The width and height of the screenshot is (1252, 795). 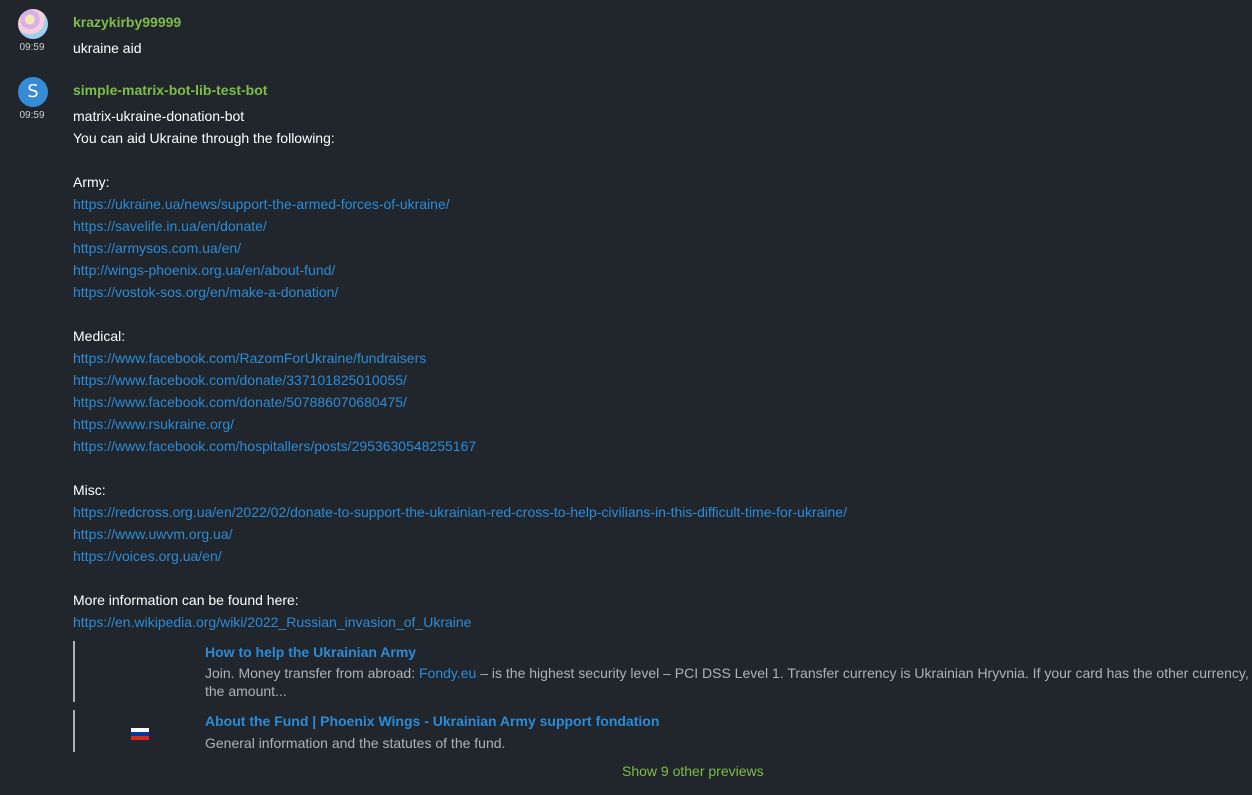 I want to click on russian-flag-icon, so click(x=140, y=734).